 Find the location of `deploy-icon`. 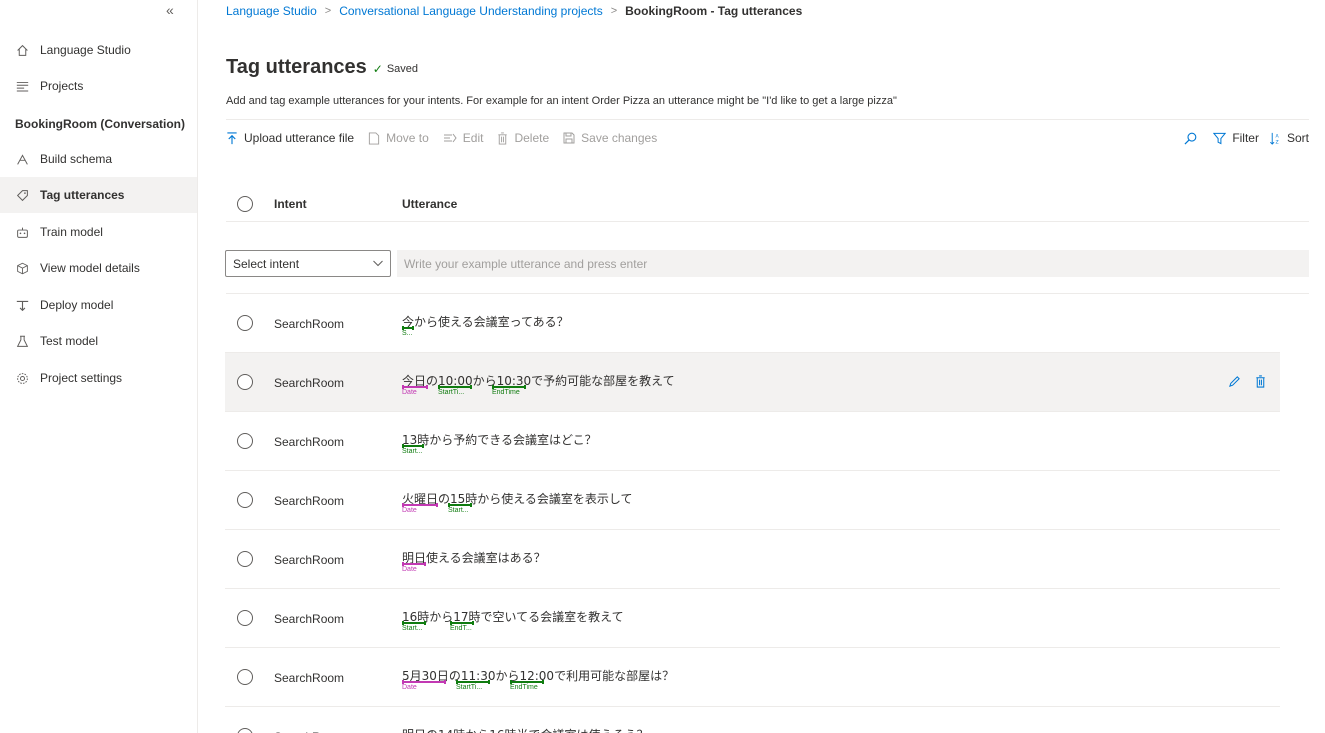

deploy-icon is located at coordinates (22, 305).